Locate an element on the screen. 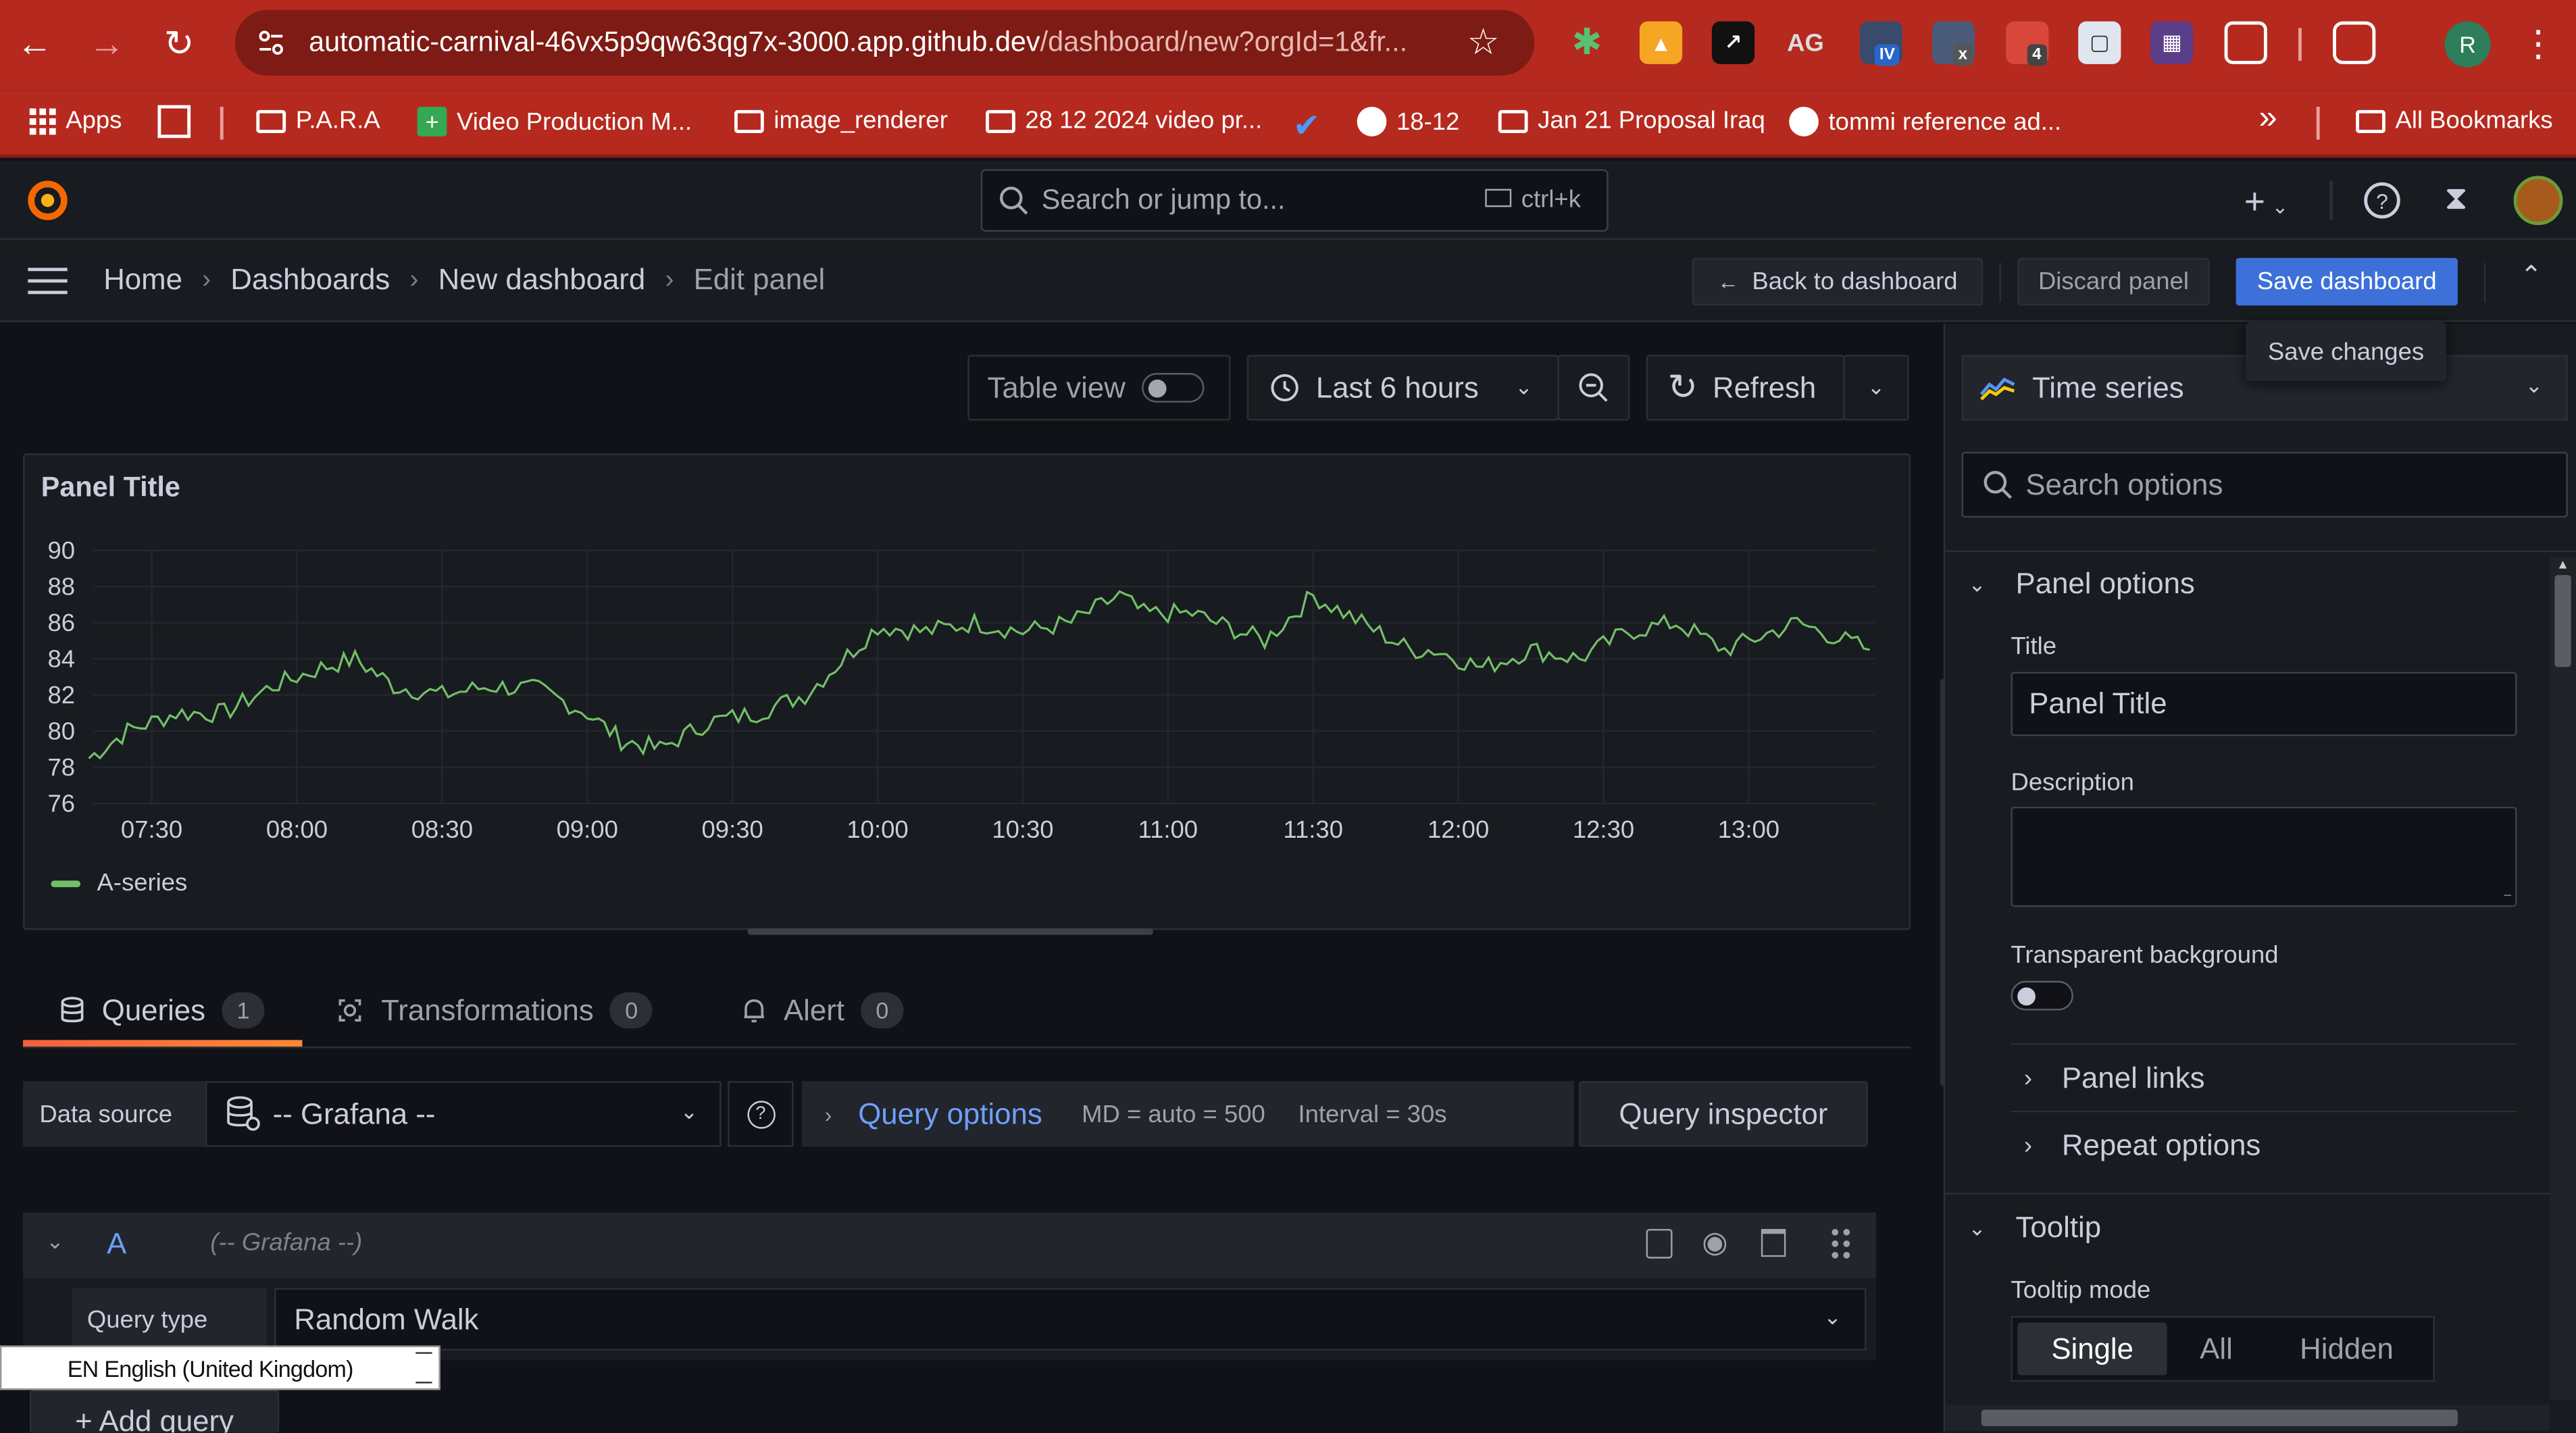 The height and width of the screenshot is (1433, 2576). tooltip-mode-label: Tooltip mode is located at coordinates (2081, 1290).